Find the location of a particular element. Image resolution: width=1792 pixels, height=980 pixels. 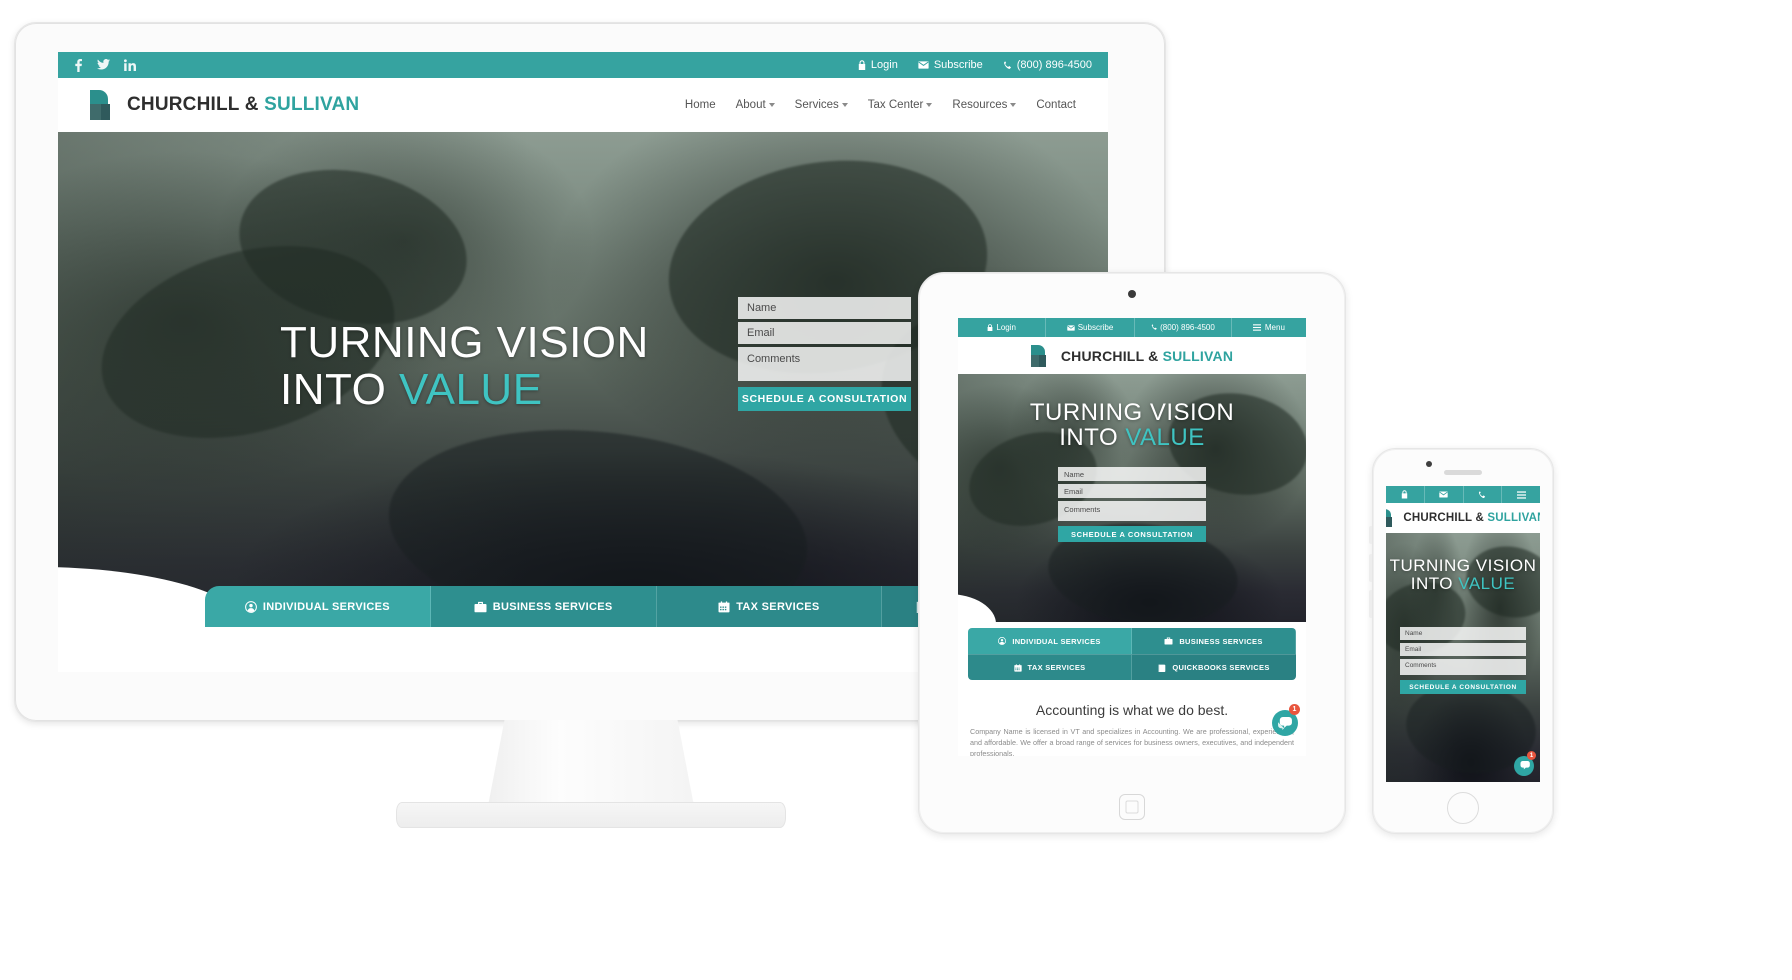

hamburger-icon is located at coordinates (1521, 494).